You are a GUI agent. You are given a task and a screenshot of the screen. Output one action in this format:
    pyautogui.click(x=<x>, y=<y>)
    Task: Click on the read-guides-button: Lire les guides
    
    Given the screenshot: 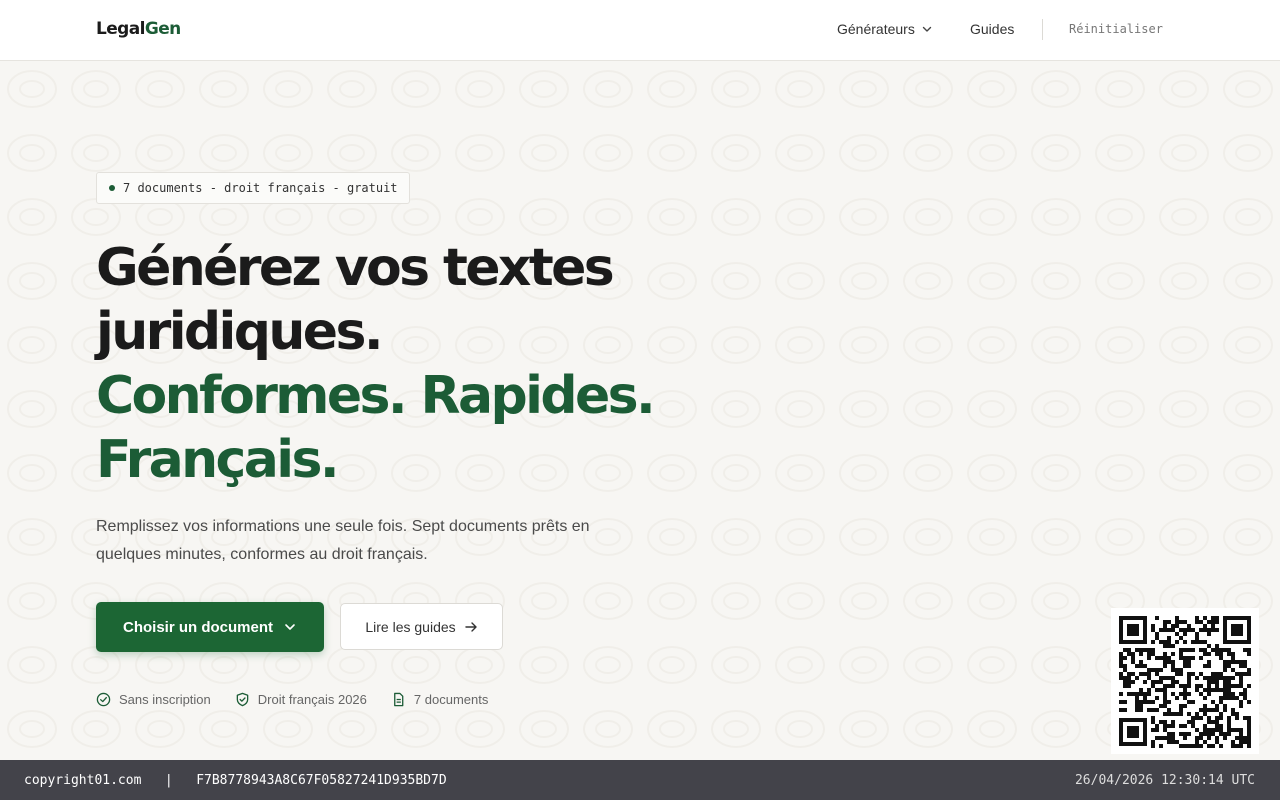 What is the action you would take?
    pyautogui.click(x=421, y=626)
    